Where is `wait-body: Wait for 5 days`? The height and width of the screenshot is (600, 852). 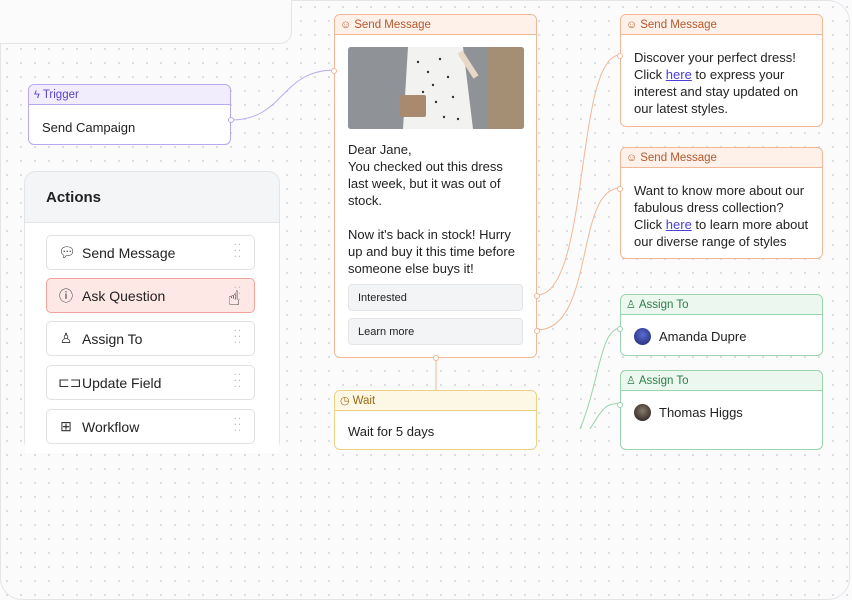 wait-body: Wait for 5 days is located at coordinates (391, 431).